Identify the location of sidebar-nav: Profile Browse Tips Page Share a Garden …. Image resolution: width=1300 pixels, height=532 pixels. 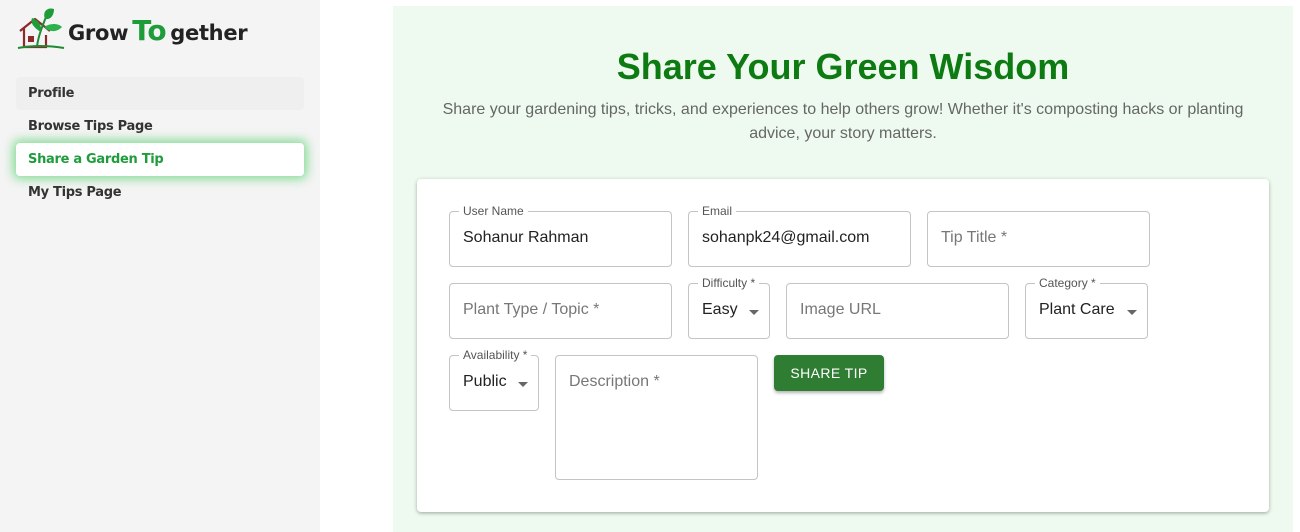
(160, 143).